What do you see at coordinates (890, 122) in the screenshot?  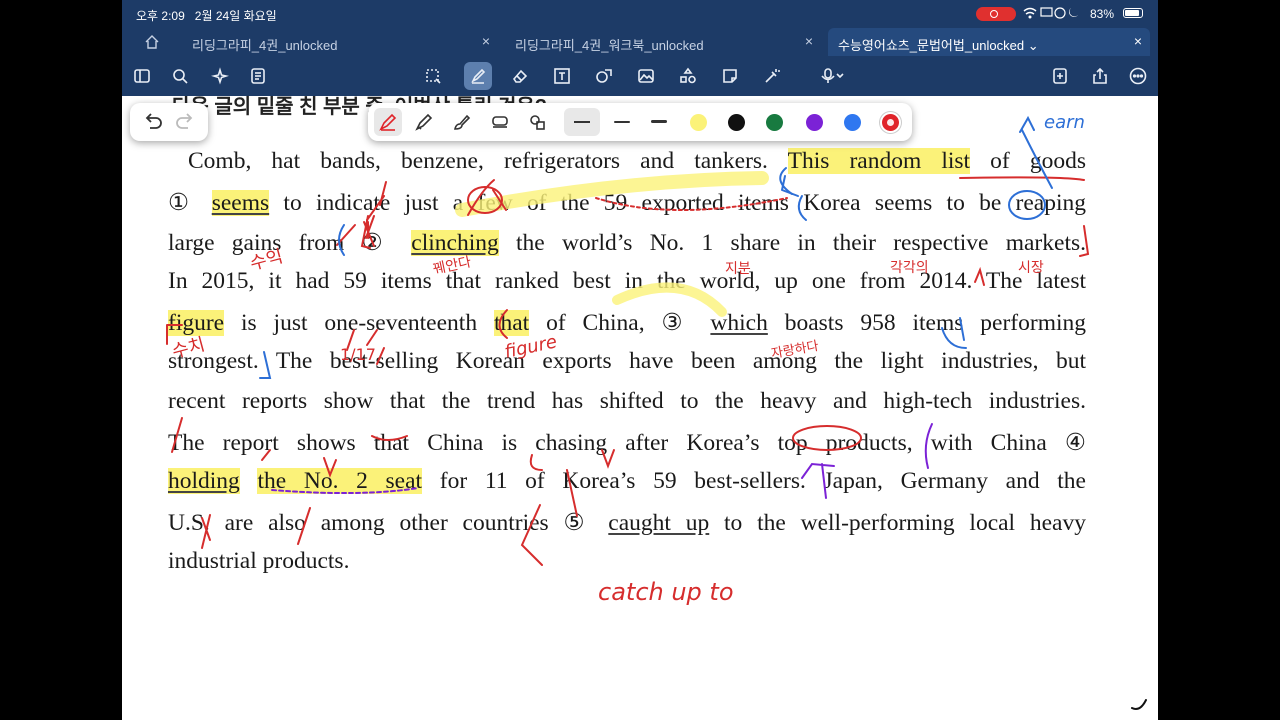 I see `color-red-selected` at bounding box center [890, 122].